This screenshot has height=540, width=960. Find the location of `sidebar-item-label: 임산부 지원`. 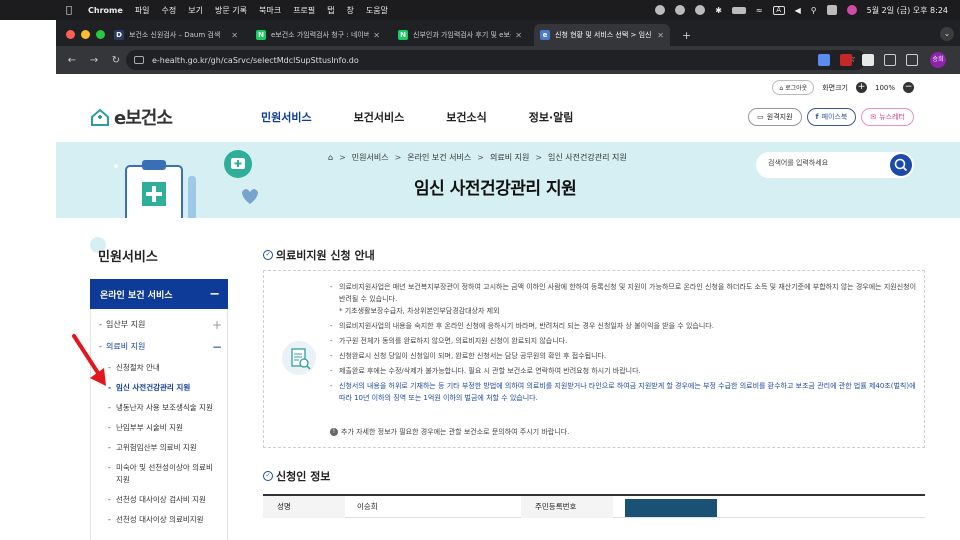

sidebar-item-label: 임산부 지원 is located at coordinates (126, 324).